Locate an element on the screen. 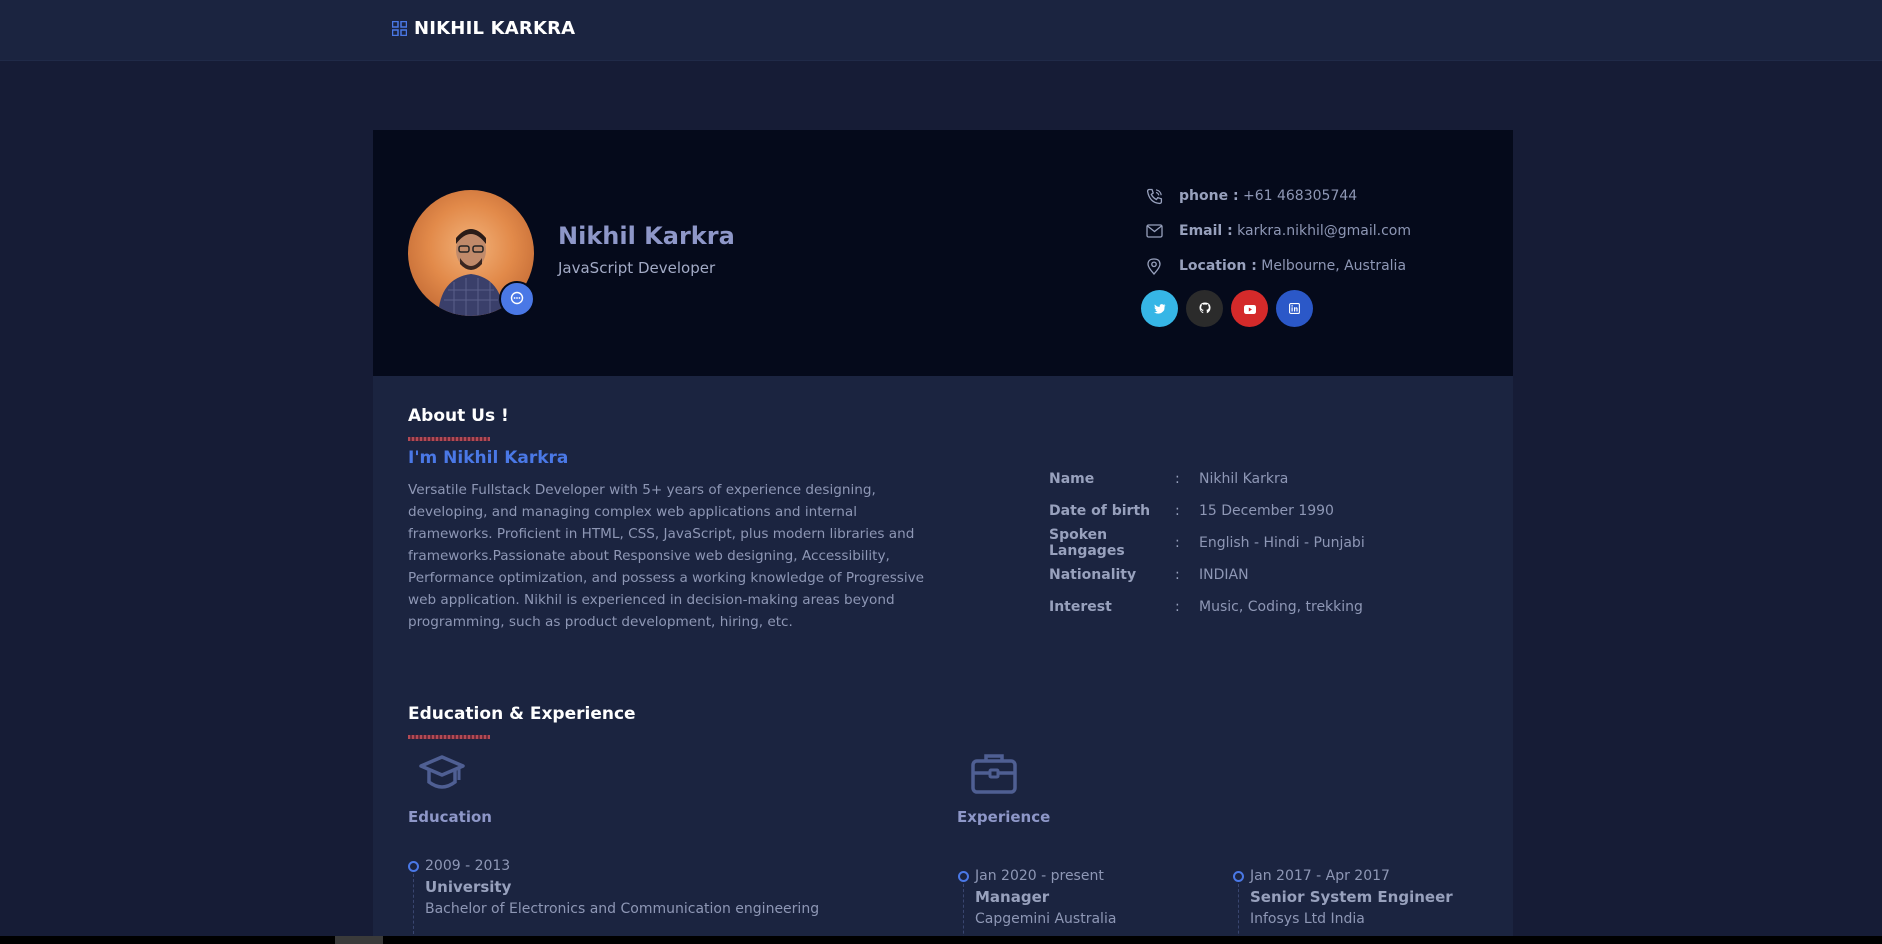 The image size is (1882, 944). education-title: Education is located at coordinates (450, 817).